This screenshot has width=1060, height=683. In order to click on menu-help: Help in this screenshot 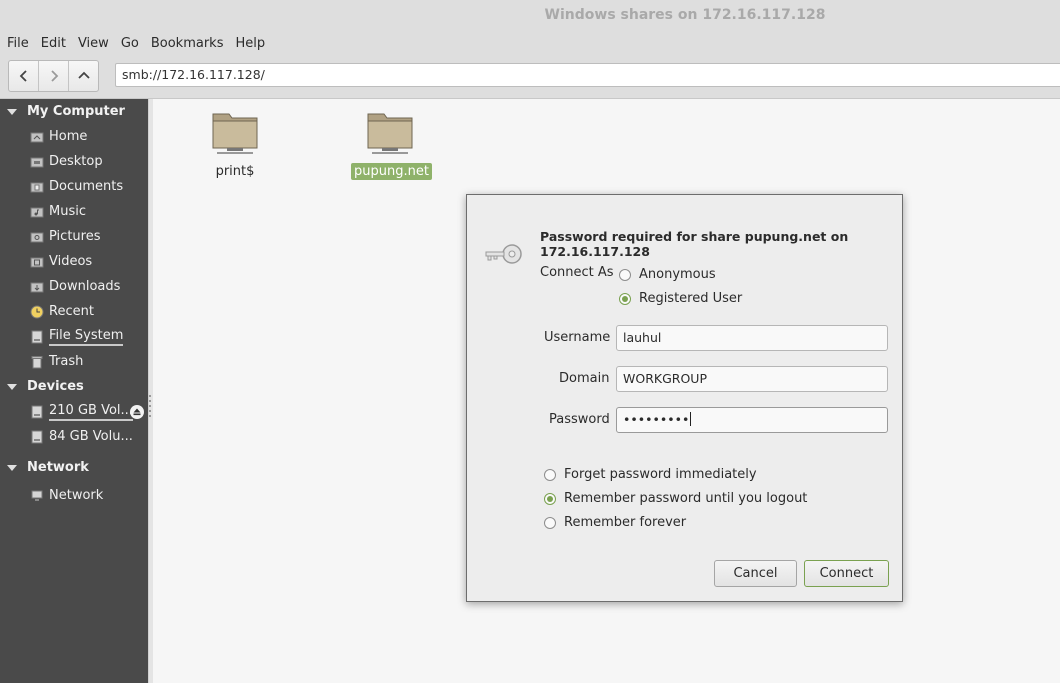, I will do `click(250, 43)`.